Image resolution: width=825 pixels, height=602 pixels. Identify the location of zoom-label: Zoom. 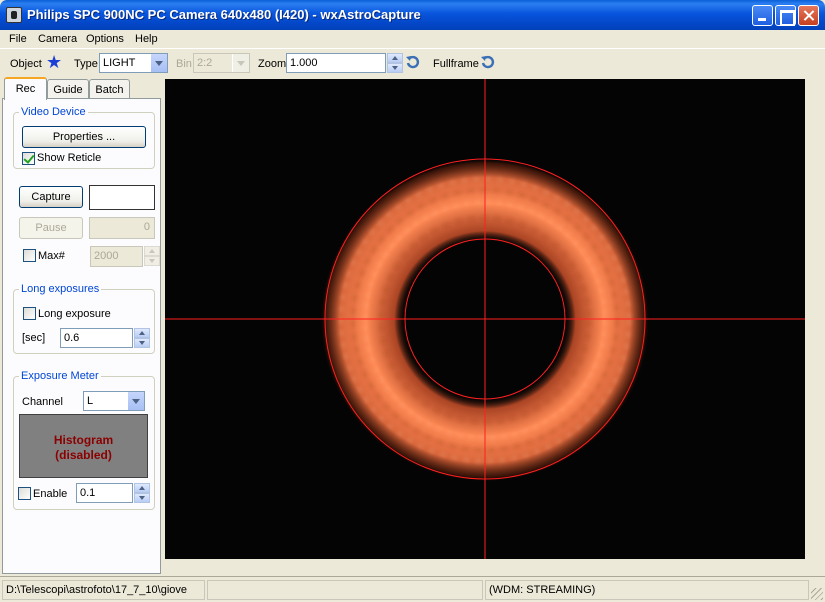
(272, 64).